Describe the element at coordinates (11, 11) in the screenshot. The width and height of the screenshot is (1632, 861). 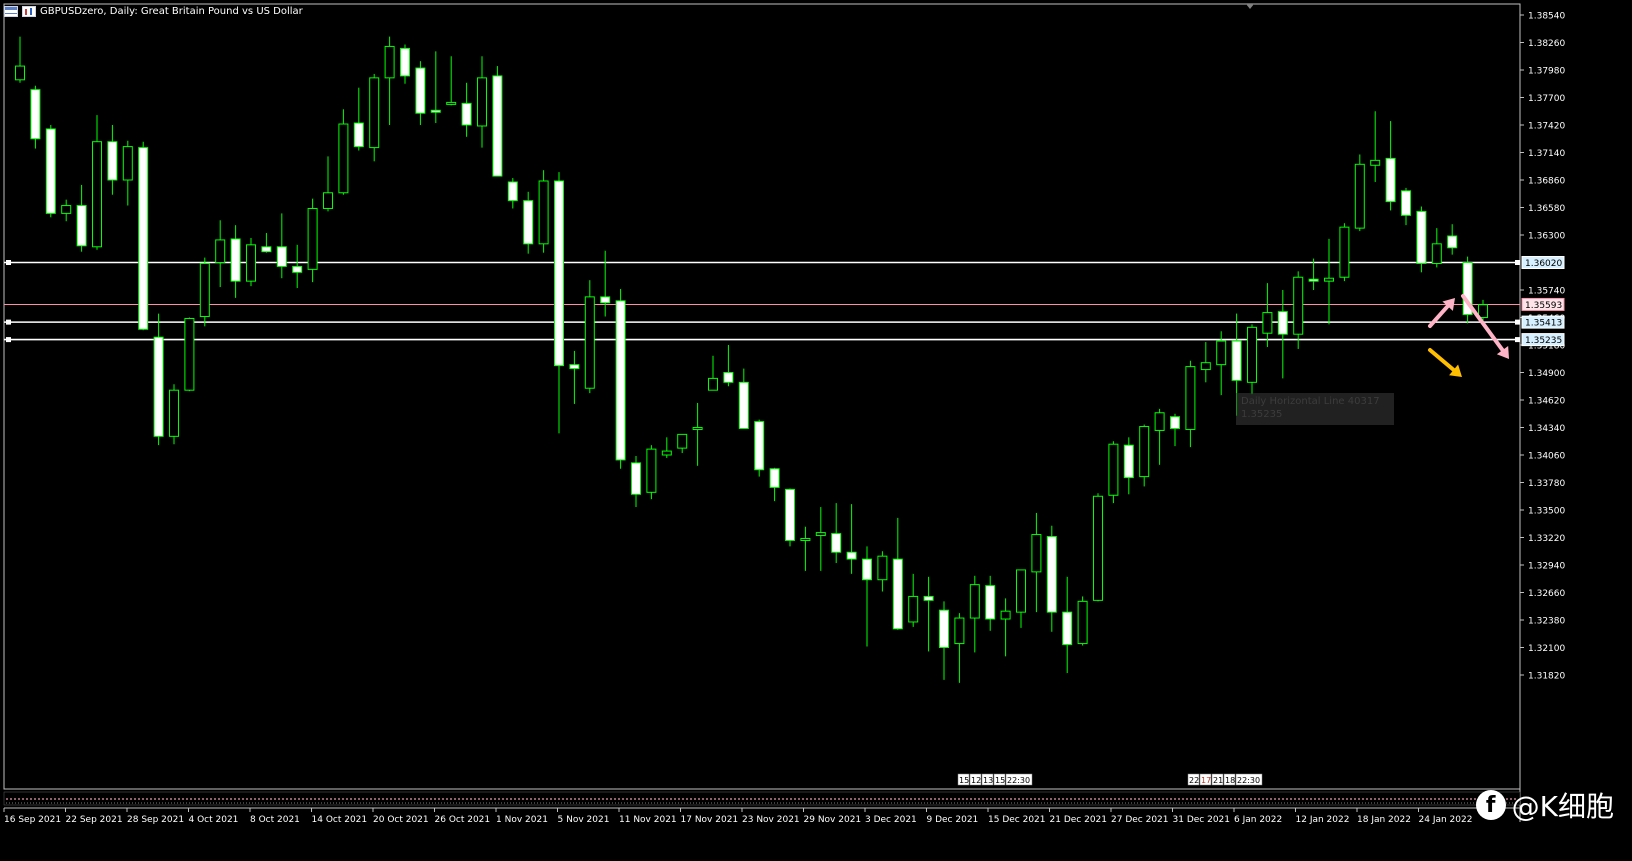
I see `table-icon` at that location.